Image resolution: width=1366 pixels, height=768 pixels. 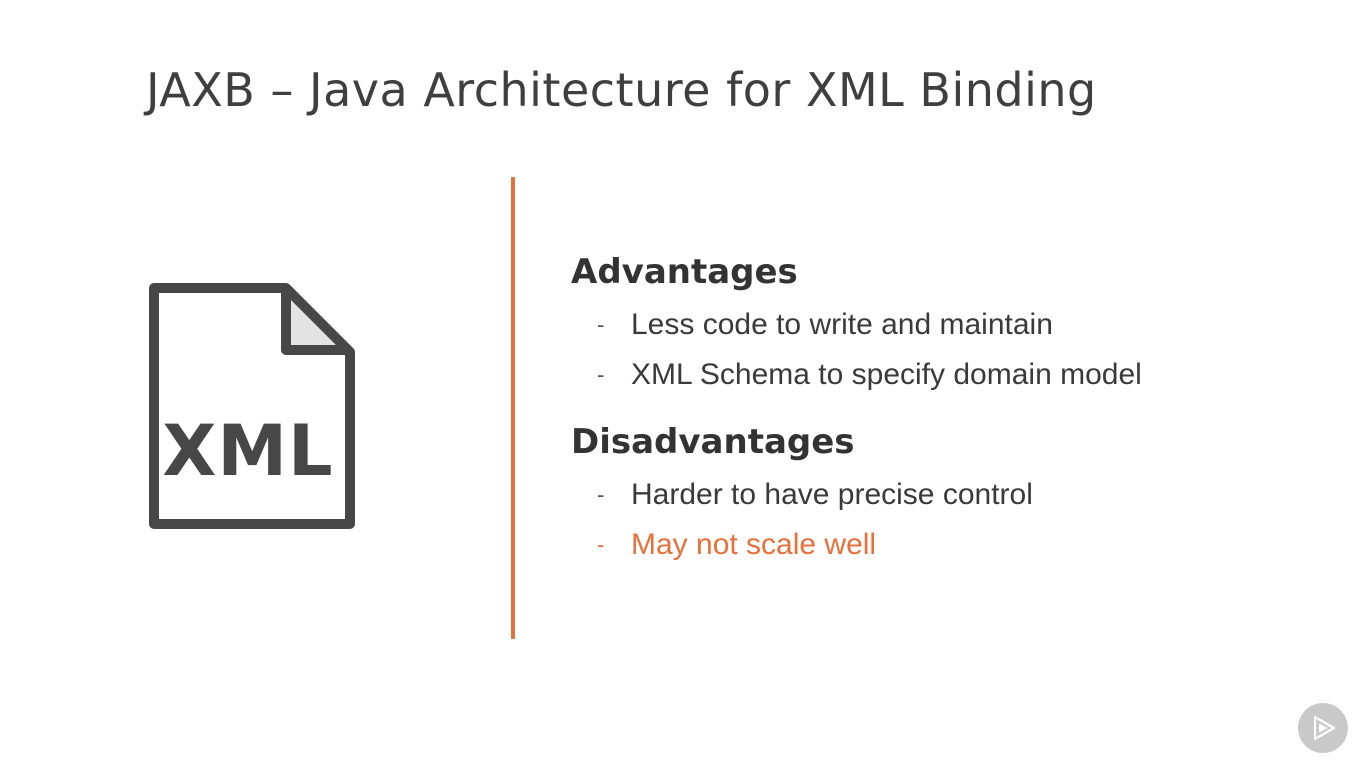 I want to click on list-item-highlighted: - May not scale well, so click(x=951, y=545).